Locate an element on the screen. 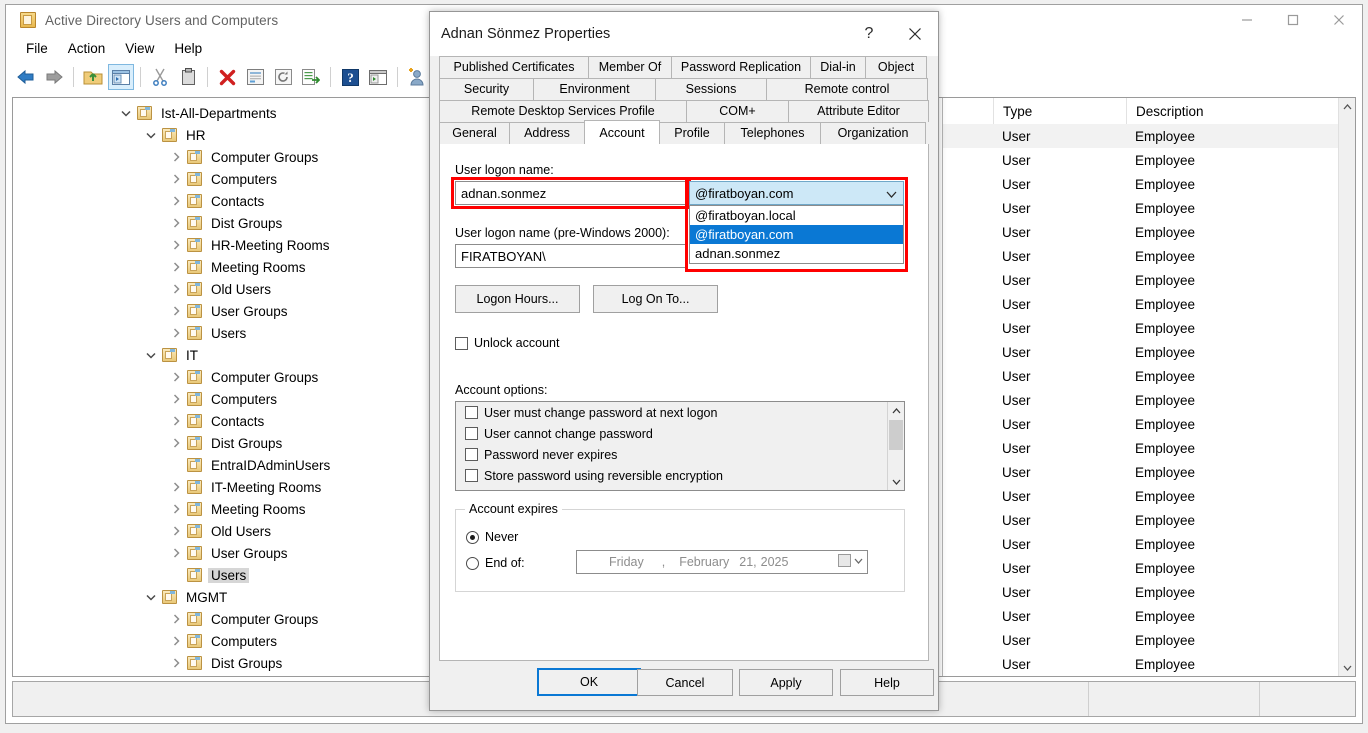 This screenshot has width=1368, height=733. menu-view: View is located at coordinates (139, 48).